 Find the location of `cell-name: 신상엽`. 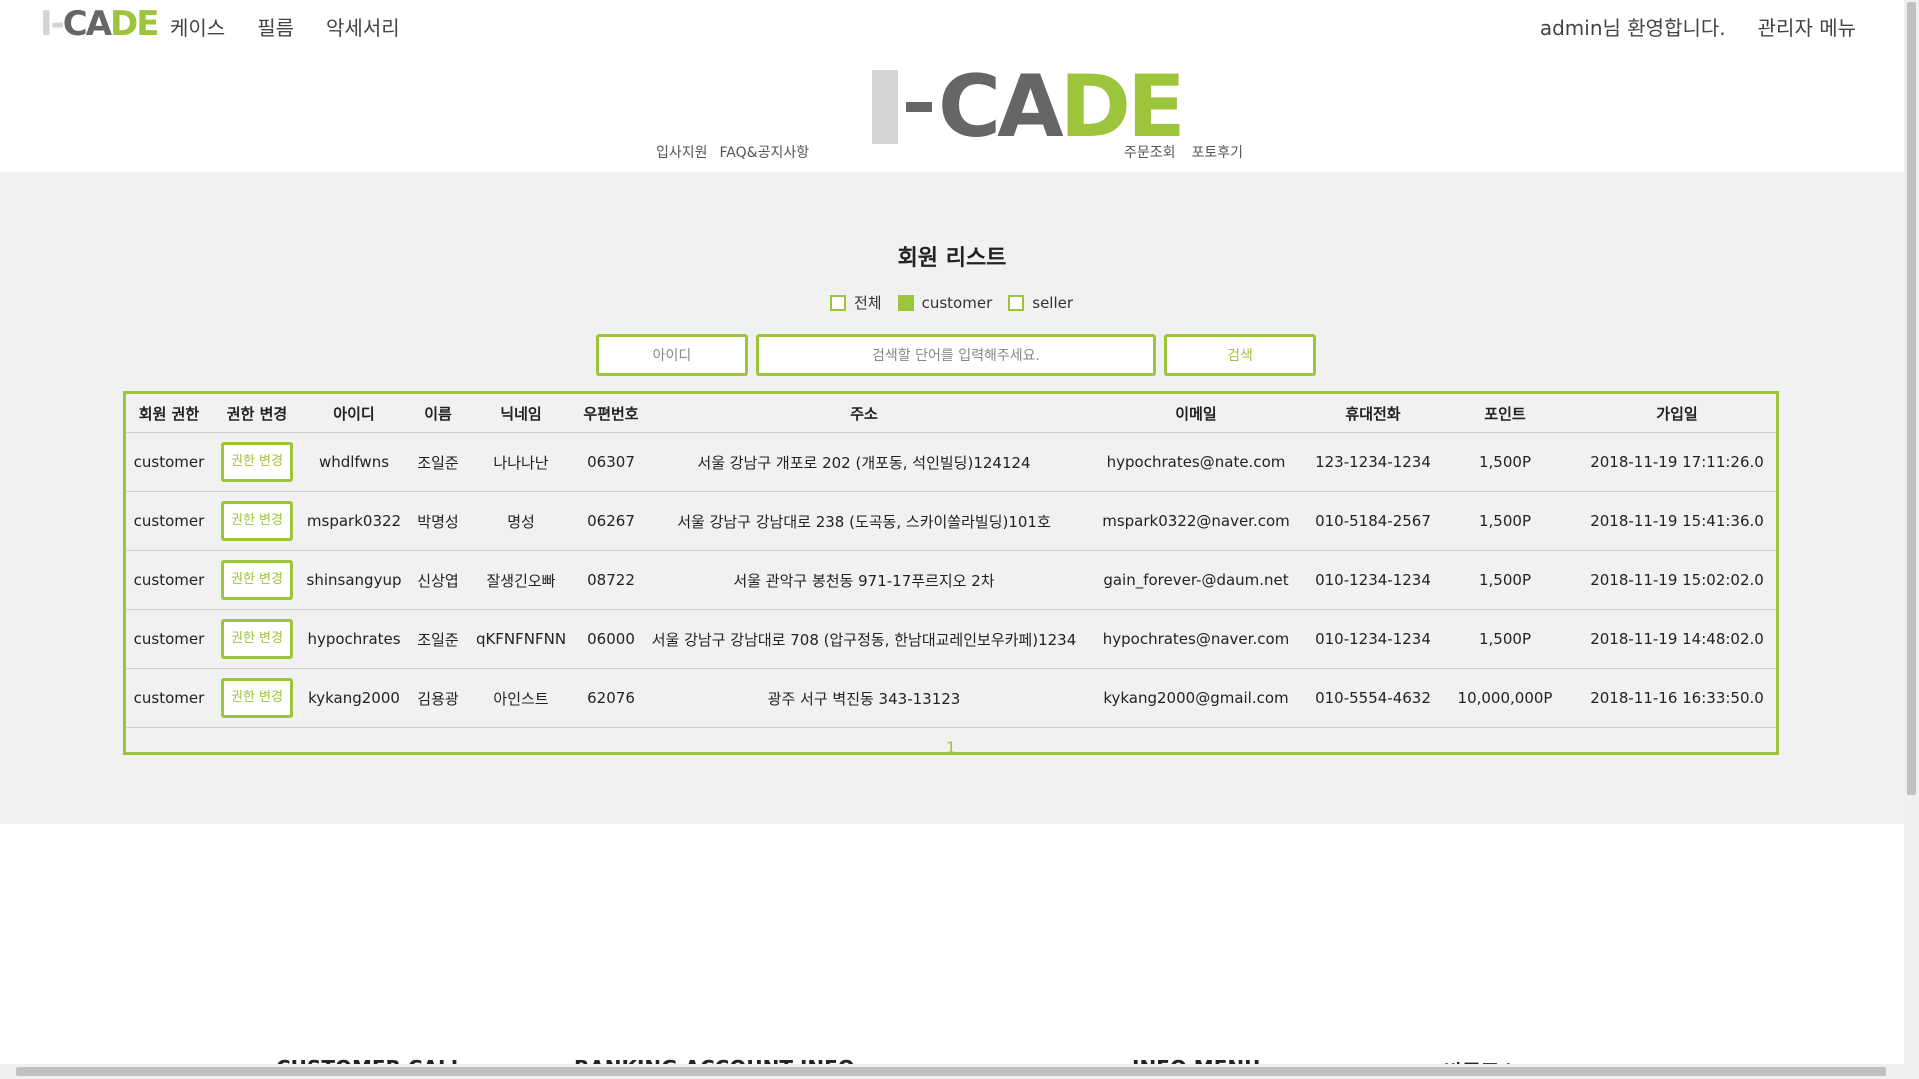

cell-name: 신상엽 is located at coordinates (438, 580).